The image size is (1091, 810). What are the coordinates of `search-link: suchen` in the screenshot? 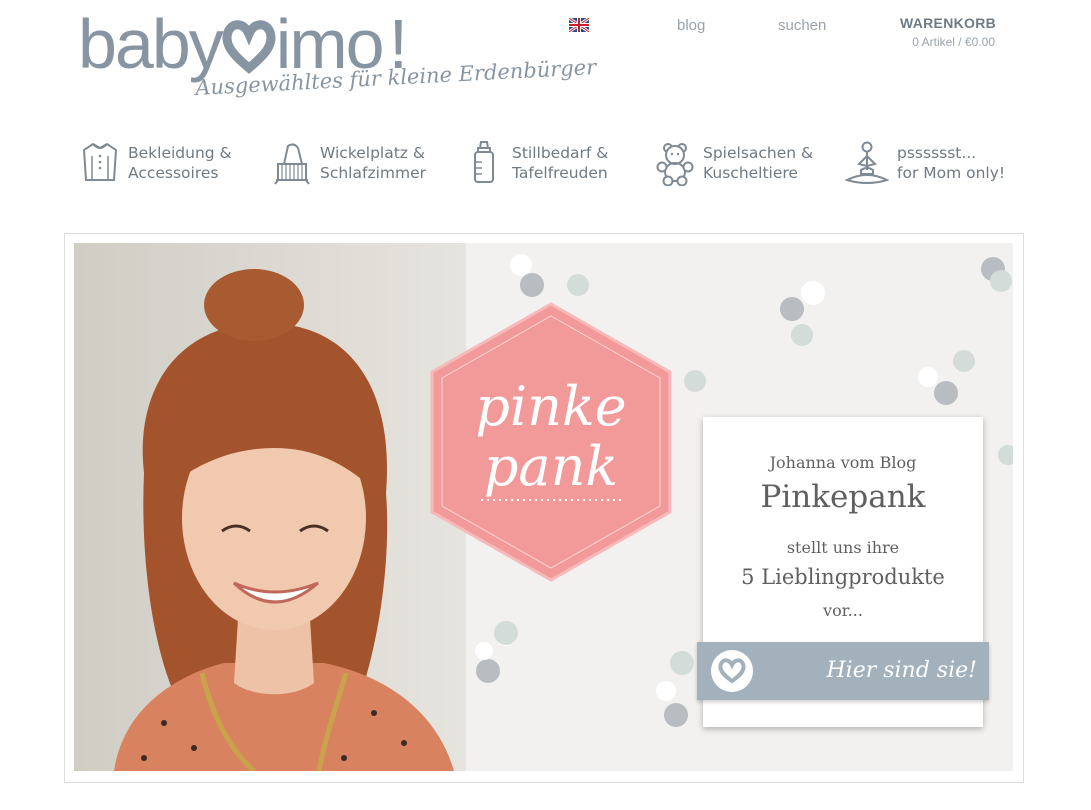 It's located at (802, 25).